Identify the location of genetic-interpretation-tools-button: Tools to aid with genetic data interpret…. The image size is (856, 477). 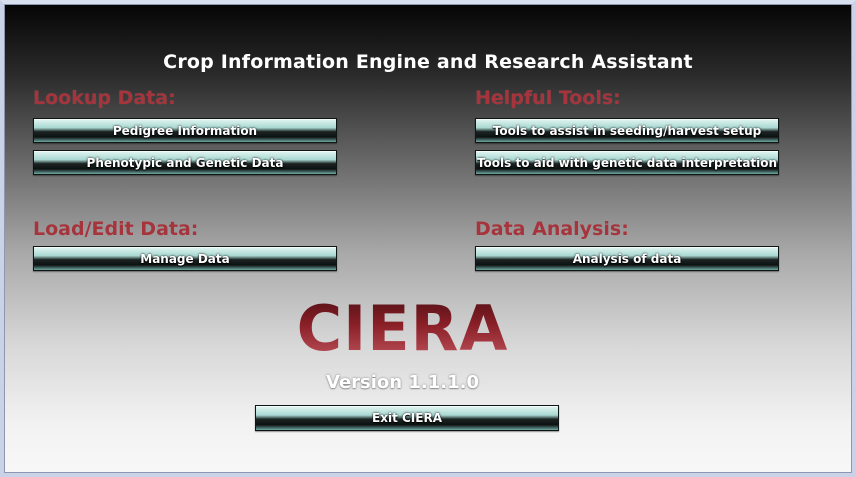
(627, 162).